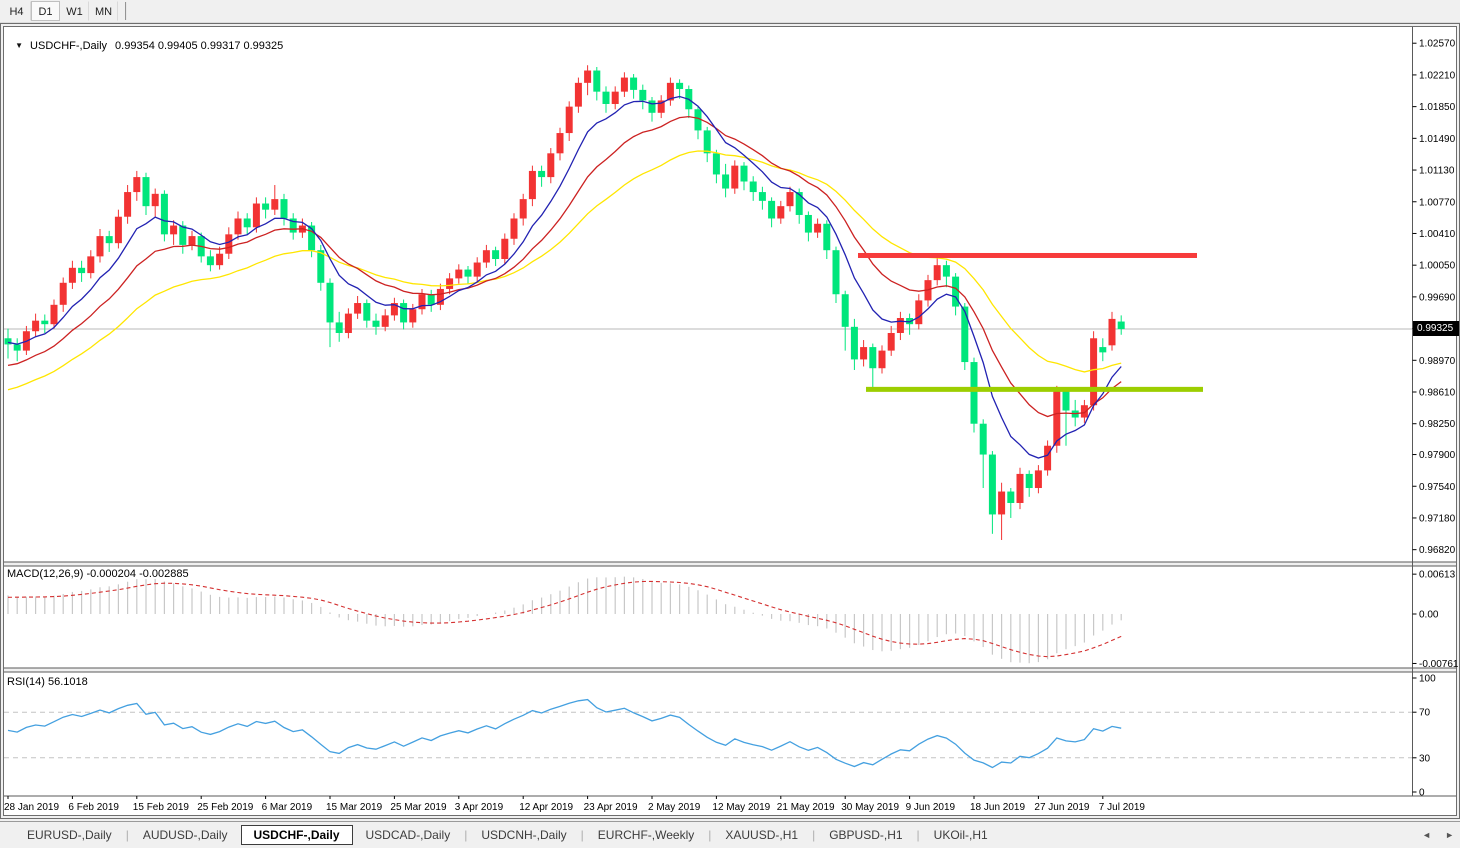 This screenshot has width=1460, height=848. I want to click on tab-xauusd-h1: XAUUSD-,H1, so click(761, 835).